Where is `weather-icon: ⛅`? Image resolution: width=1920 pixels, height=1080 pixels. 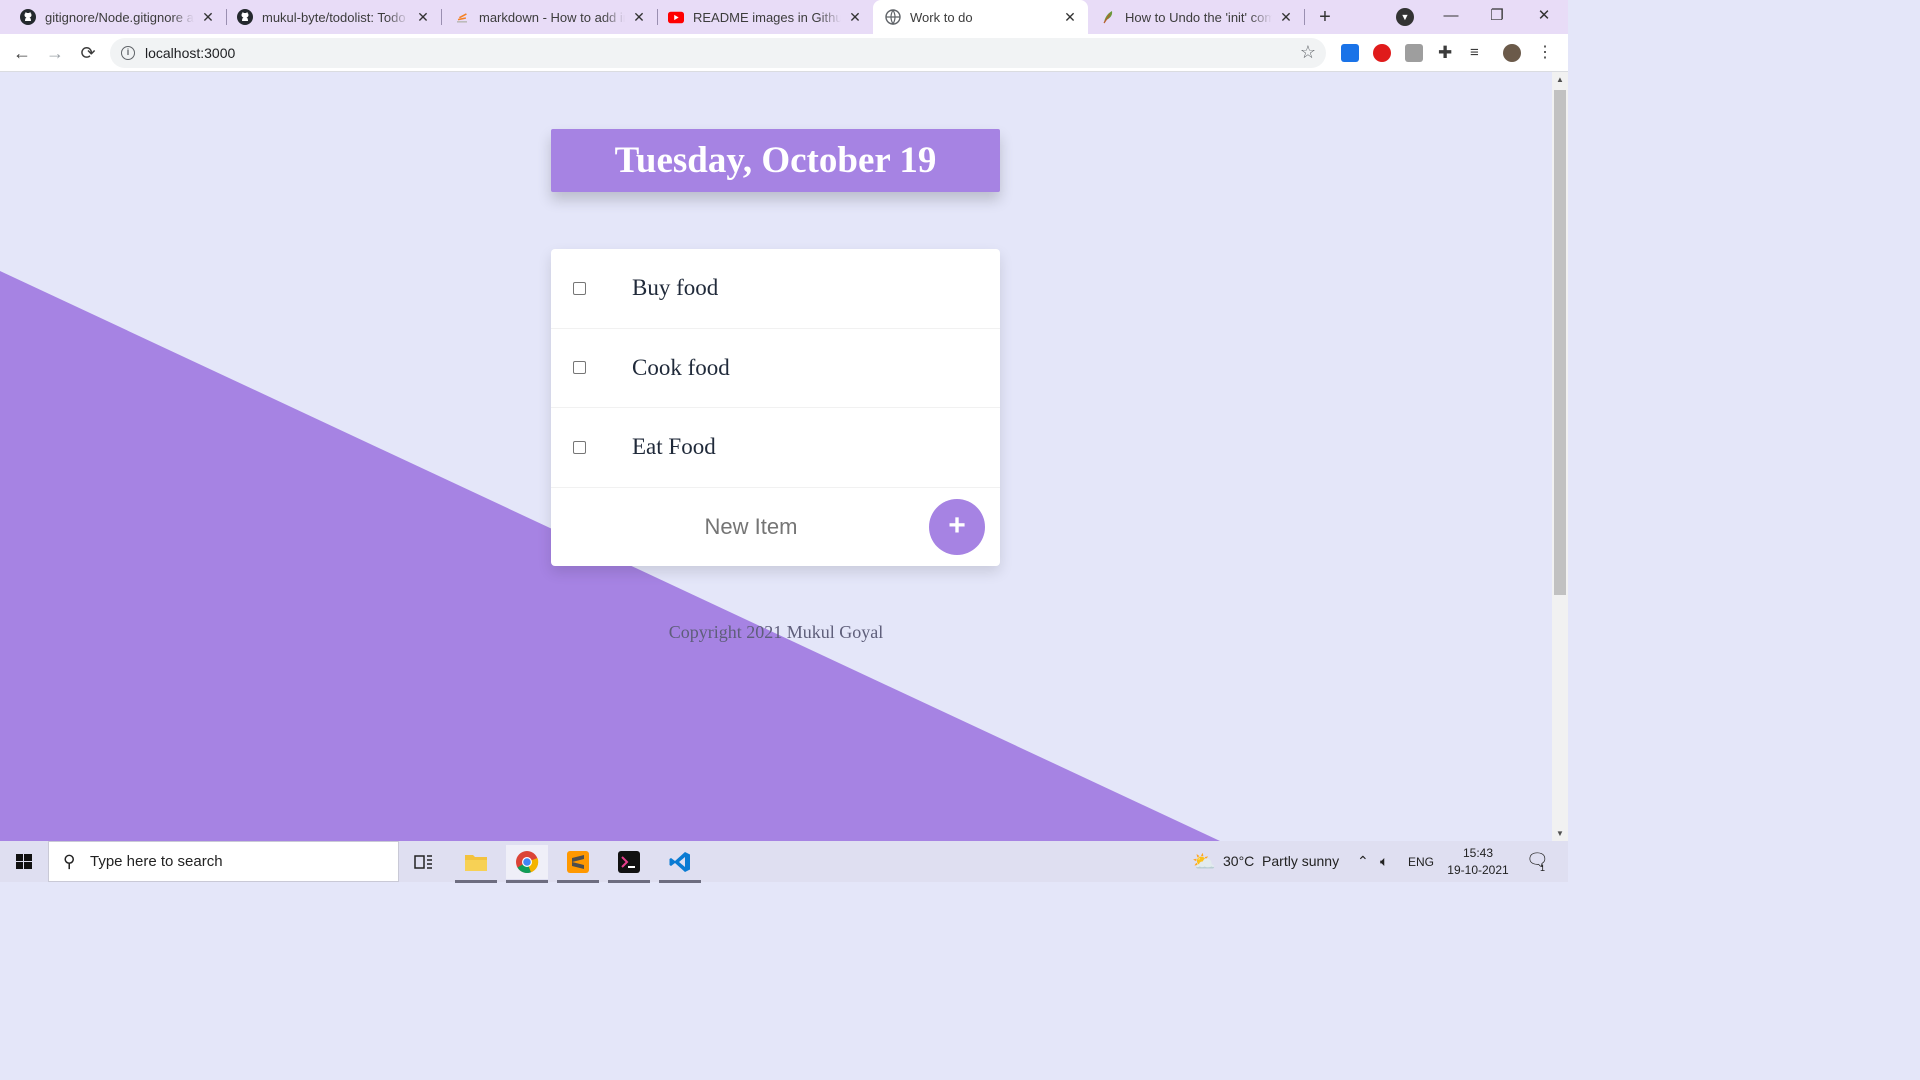 weather-icon: ⛅ is located at coordinates (1204, 862).